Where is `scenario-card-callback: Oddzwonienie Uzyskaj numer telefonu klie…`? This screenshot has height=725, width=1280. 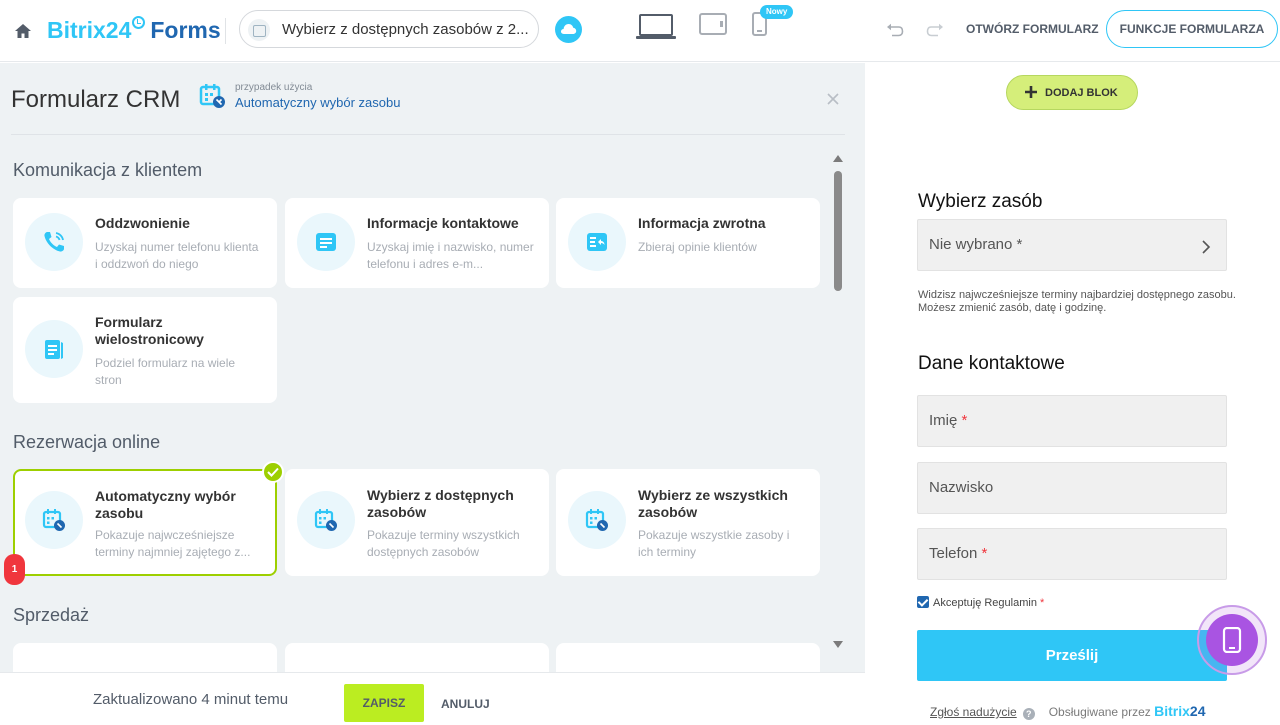 scenario-card-callback: Oddzwonienie Uzyskaj numer telefonu klie… is located at coordinates (145, 243).